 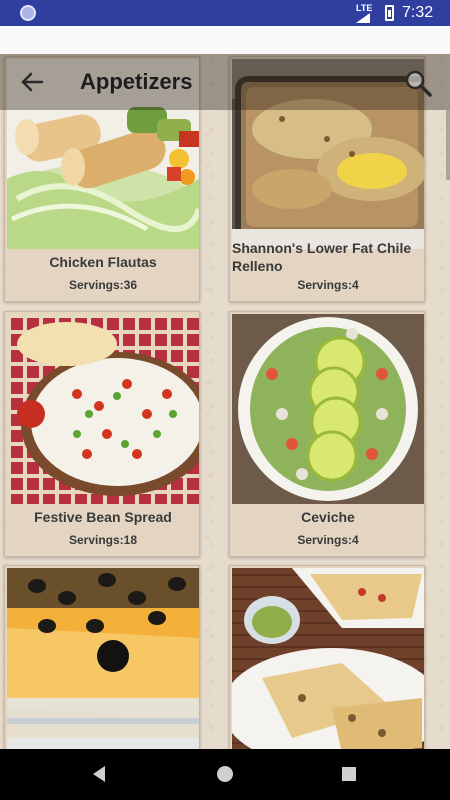 What do you see at coordinates (349, 774) in the screenshot?
I see `nav-recents-icon` at bounding box center [349, 774].